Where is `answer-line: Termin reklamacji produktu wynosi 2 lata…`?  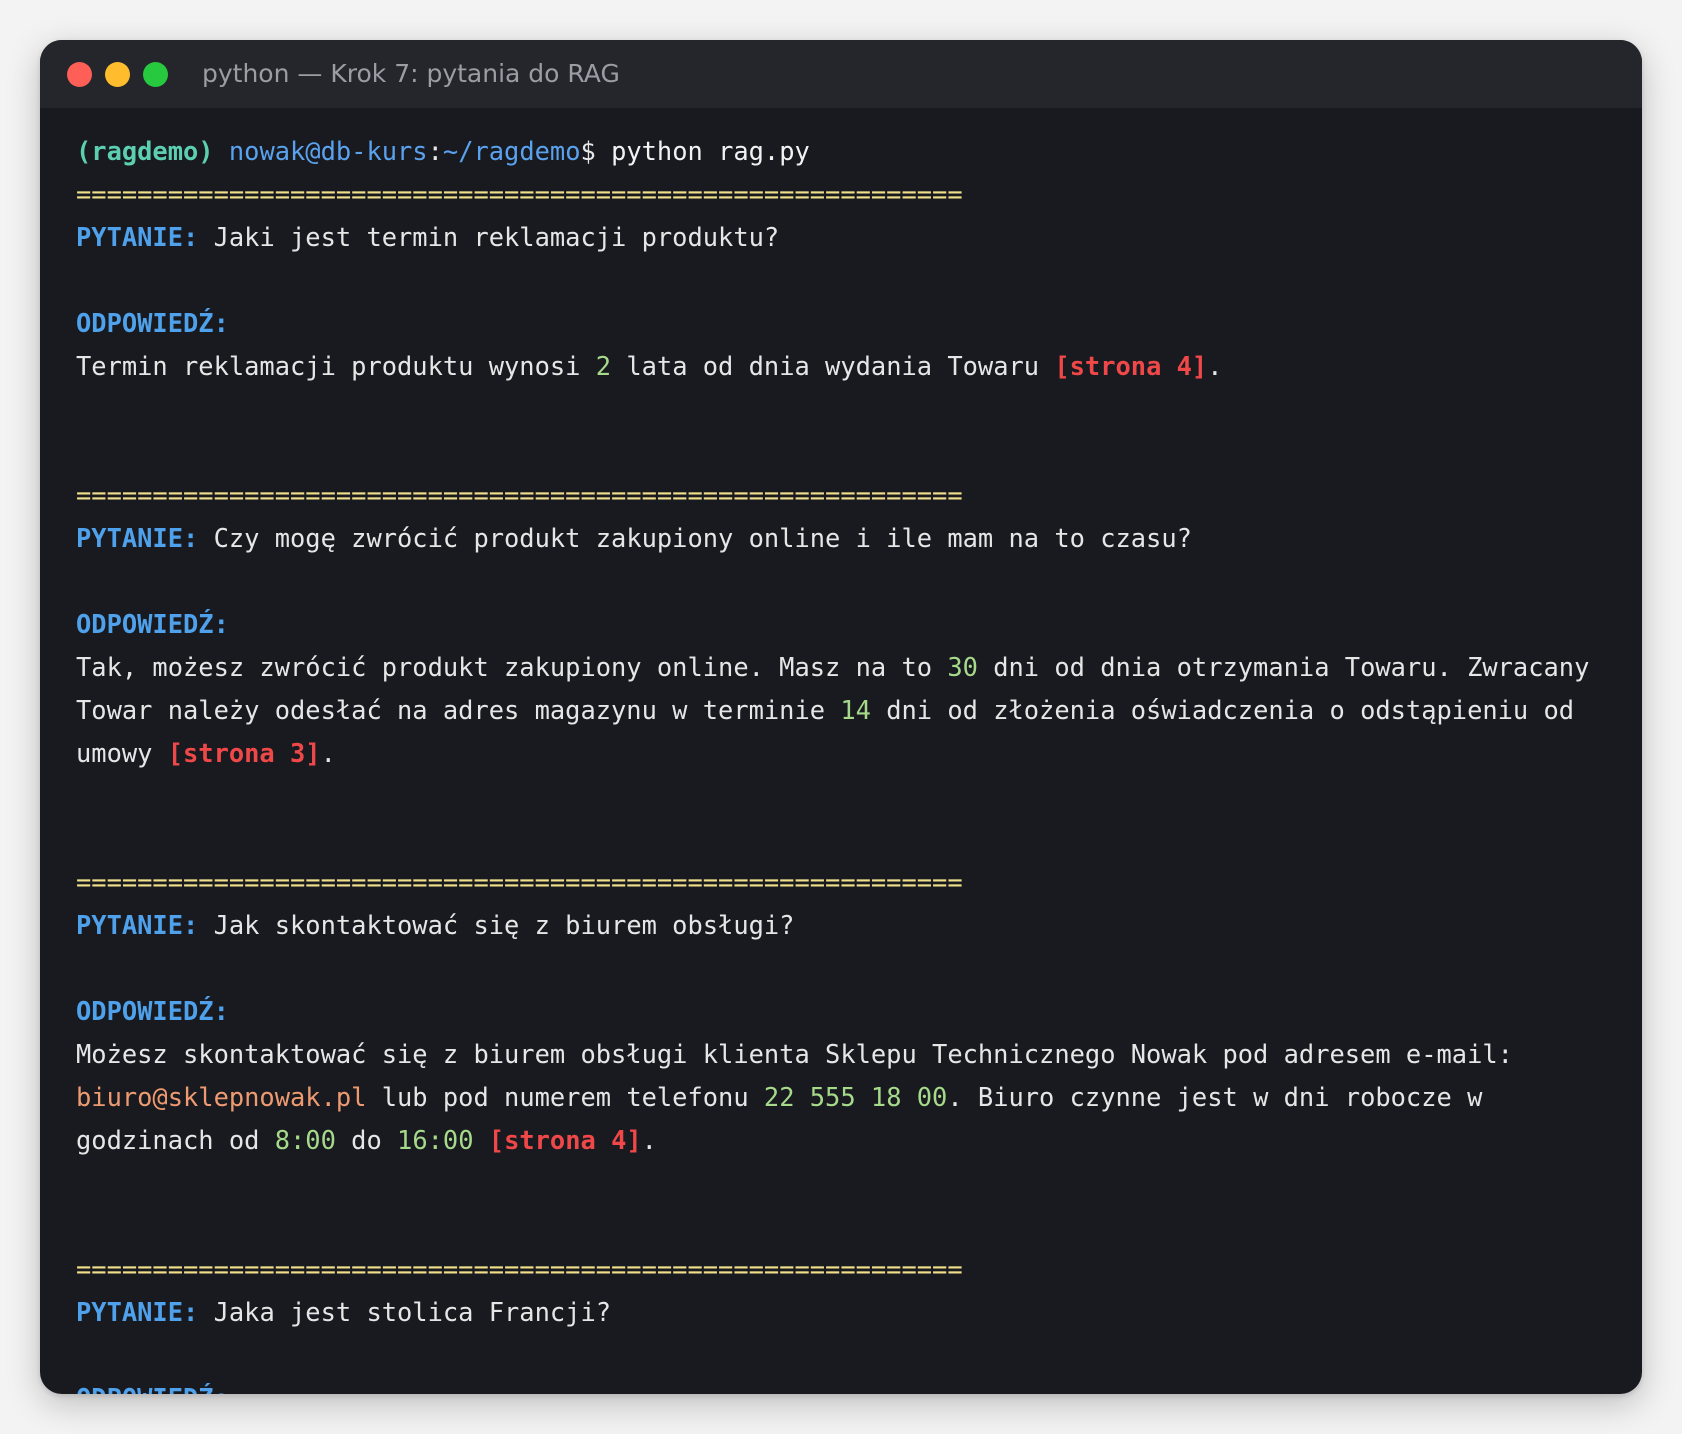
answer-line: Termin reklamacji produktu wynosi 2 lata… is located at coordinates (844, 366).